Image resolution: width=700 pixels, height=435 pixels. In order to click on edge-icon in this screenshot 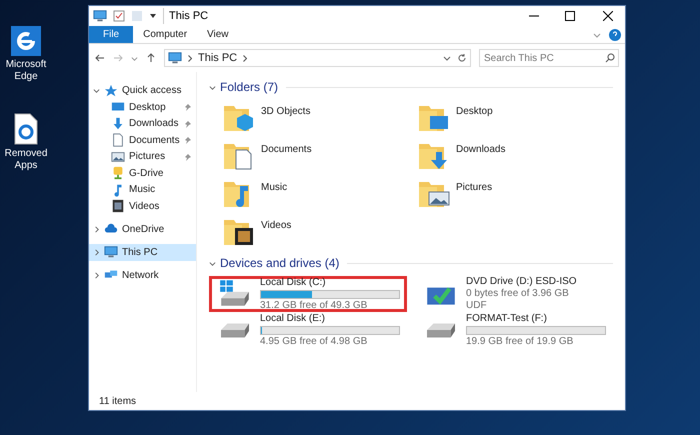, I will do `click(26, 41)`.